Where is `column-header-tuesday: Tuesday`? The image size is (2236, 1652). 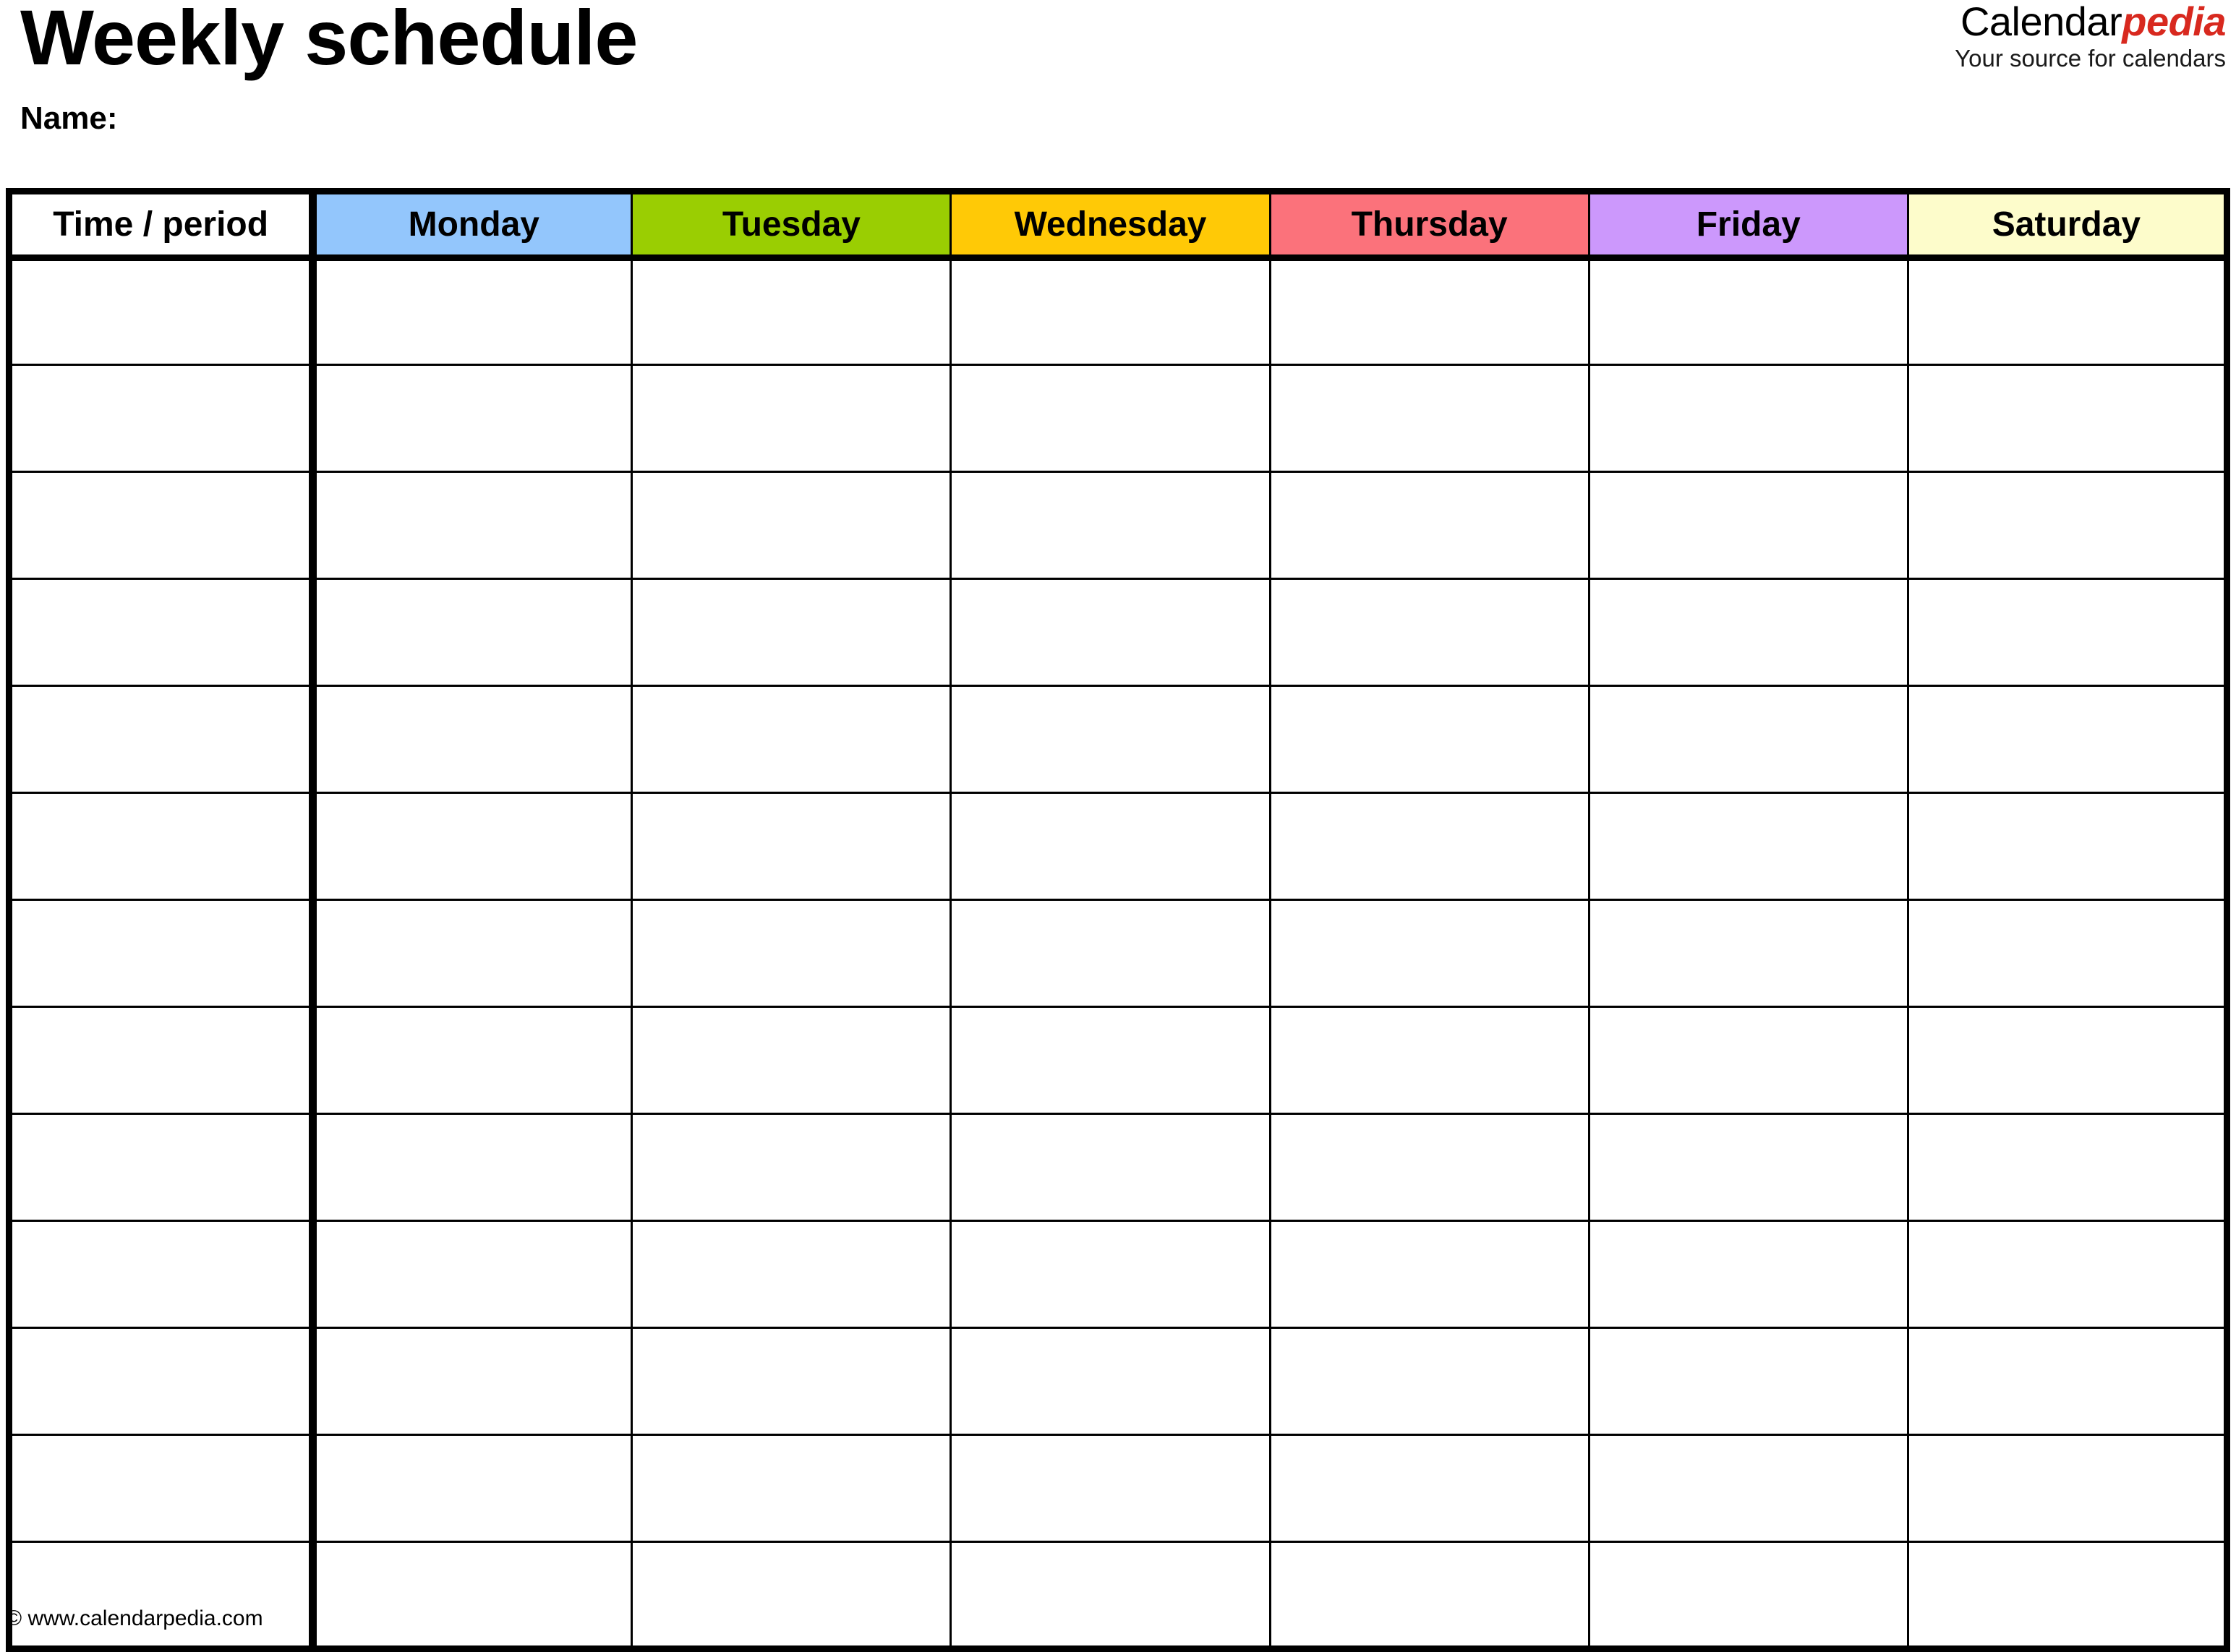
column-header-tuesday: Tuesday is located at coordinates (791, 226).